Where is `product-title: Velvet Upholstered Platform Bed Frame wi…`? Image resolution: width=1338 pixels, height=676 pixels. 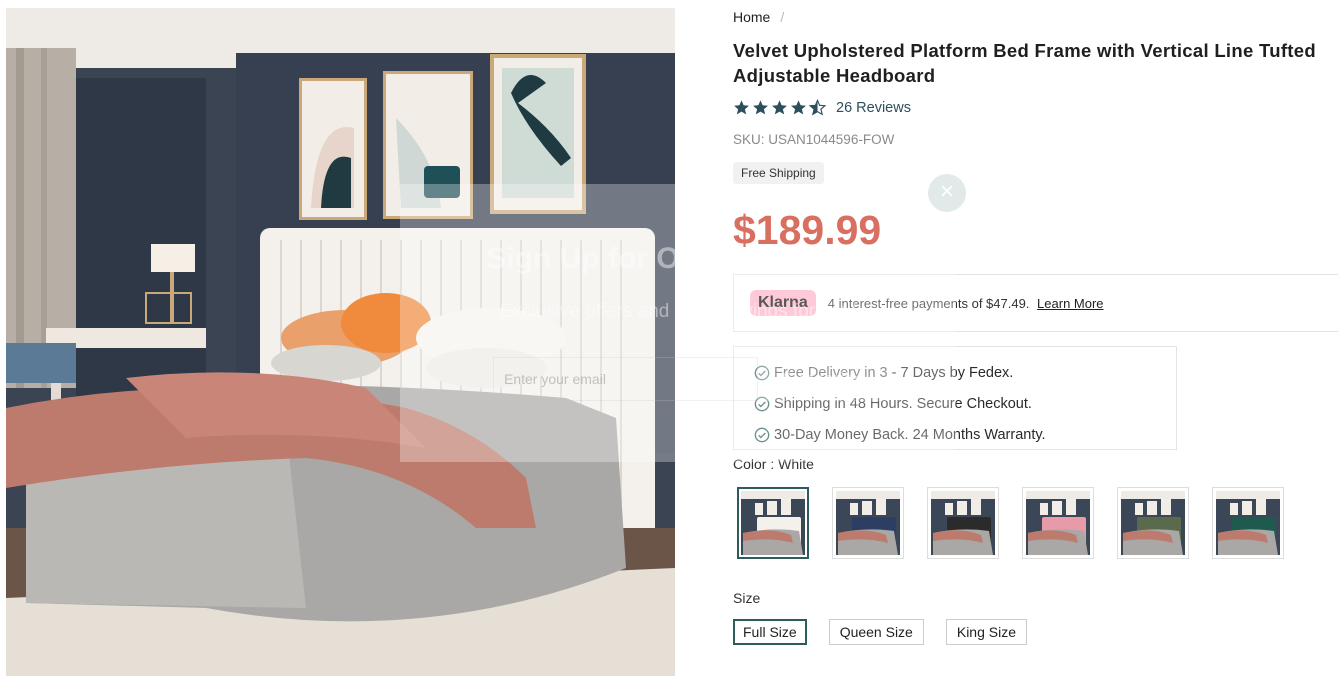
product-title: Velvet Upholstered Platform Bed Frame wi… is located at coordinates (1024, 63).